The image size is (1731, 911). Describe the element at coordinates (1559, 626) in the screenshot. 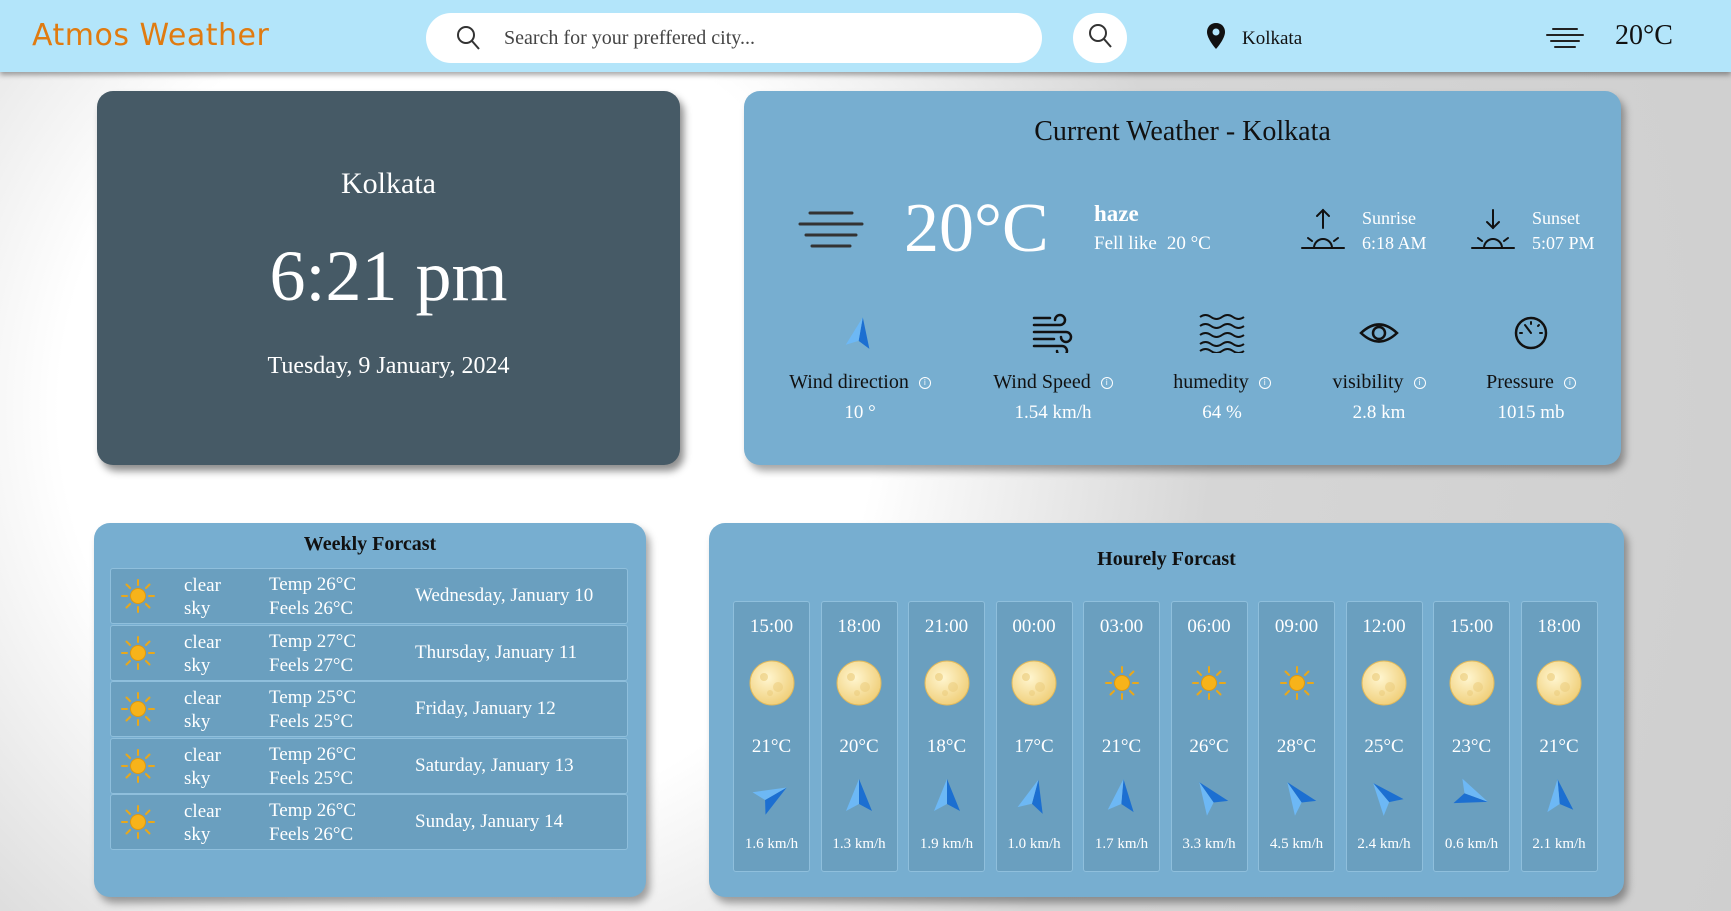

I see `hourly-time: 18:00` at that location.